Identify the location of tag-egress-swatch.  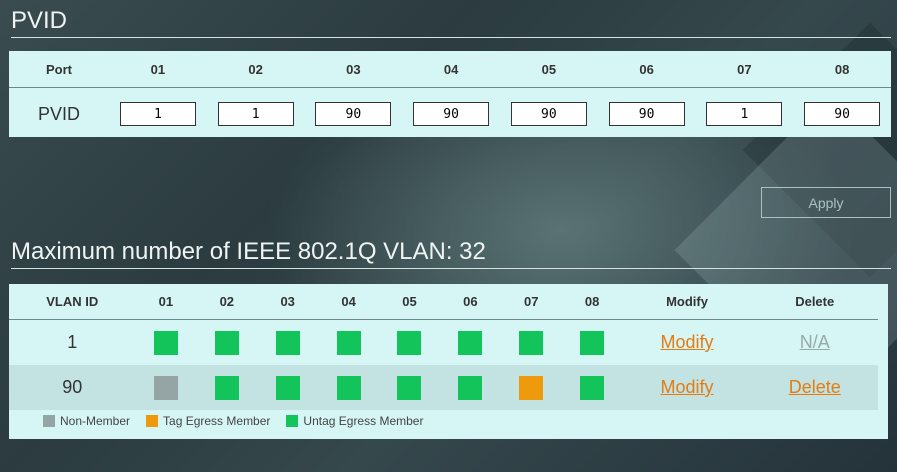
(152, 421).